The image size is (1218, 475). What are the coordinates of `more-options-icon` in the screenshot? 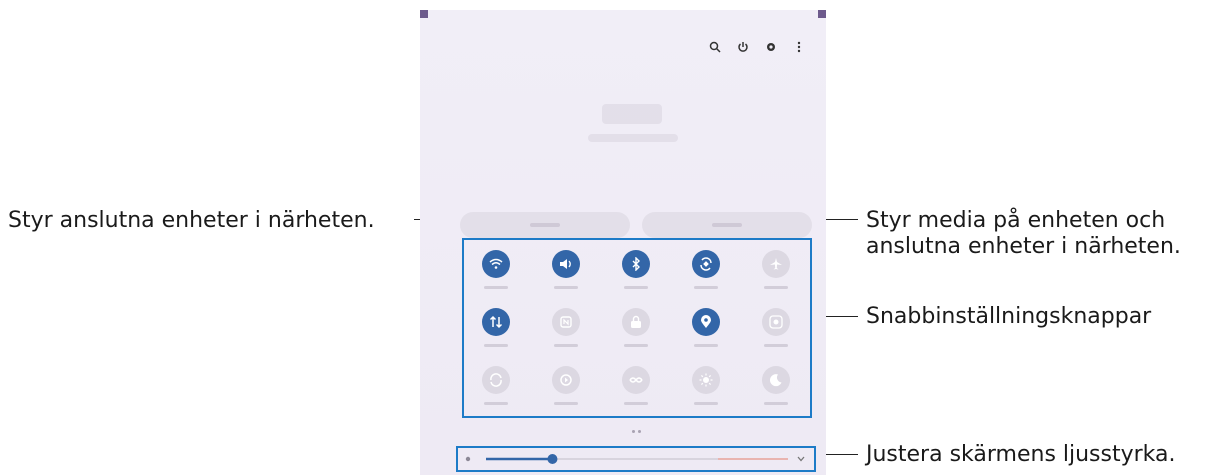 It's located at (799, 47).